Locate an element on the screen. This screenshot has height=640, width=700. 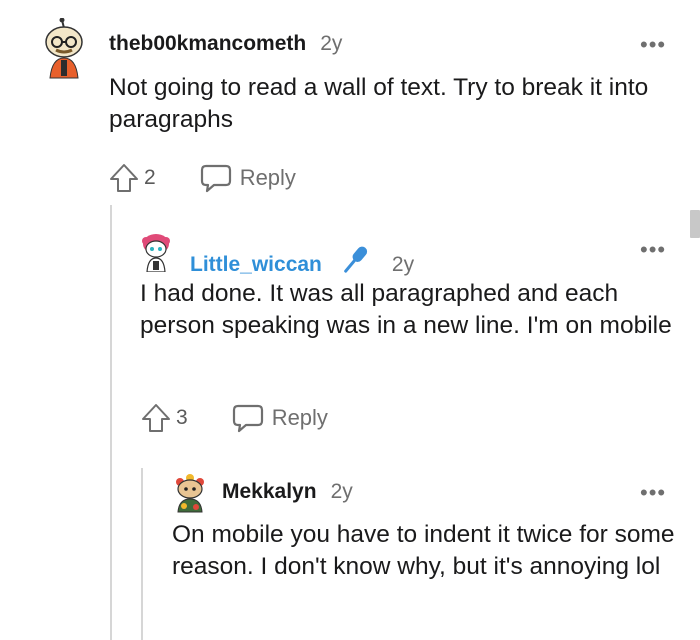
upvote-button: 3 is located at coordinates (164, 418).